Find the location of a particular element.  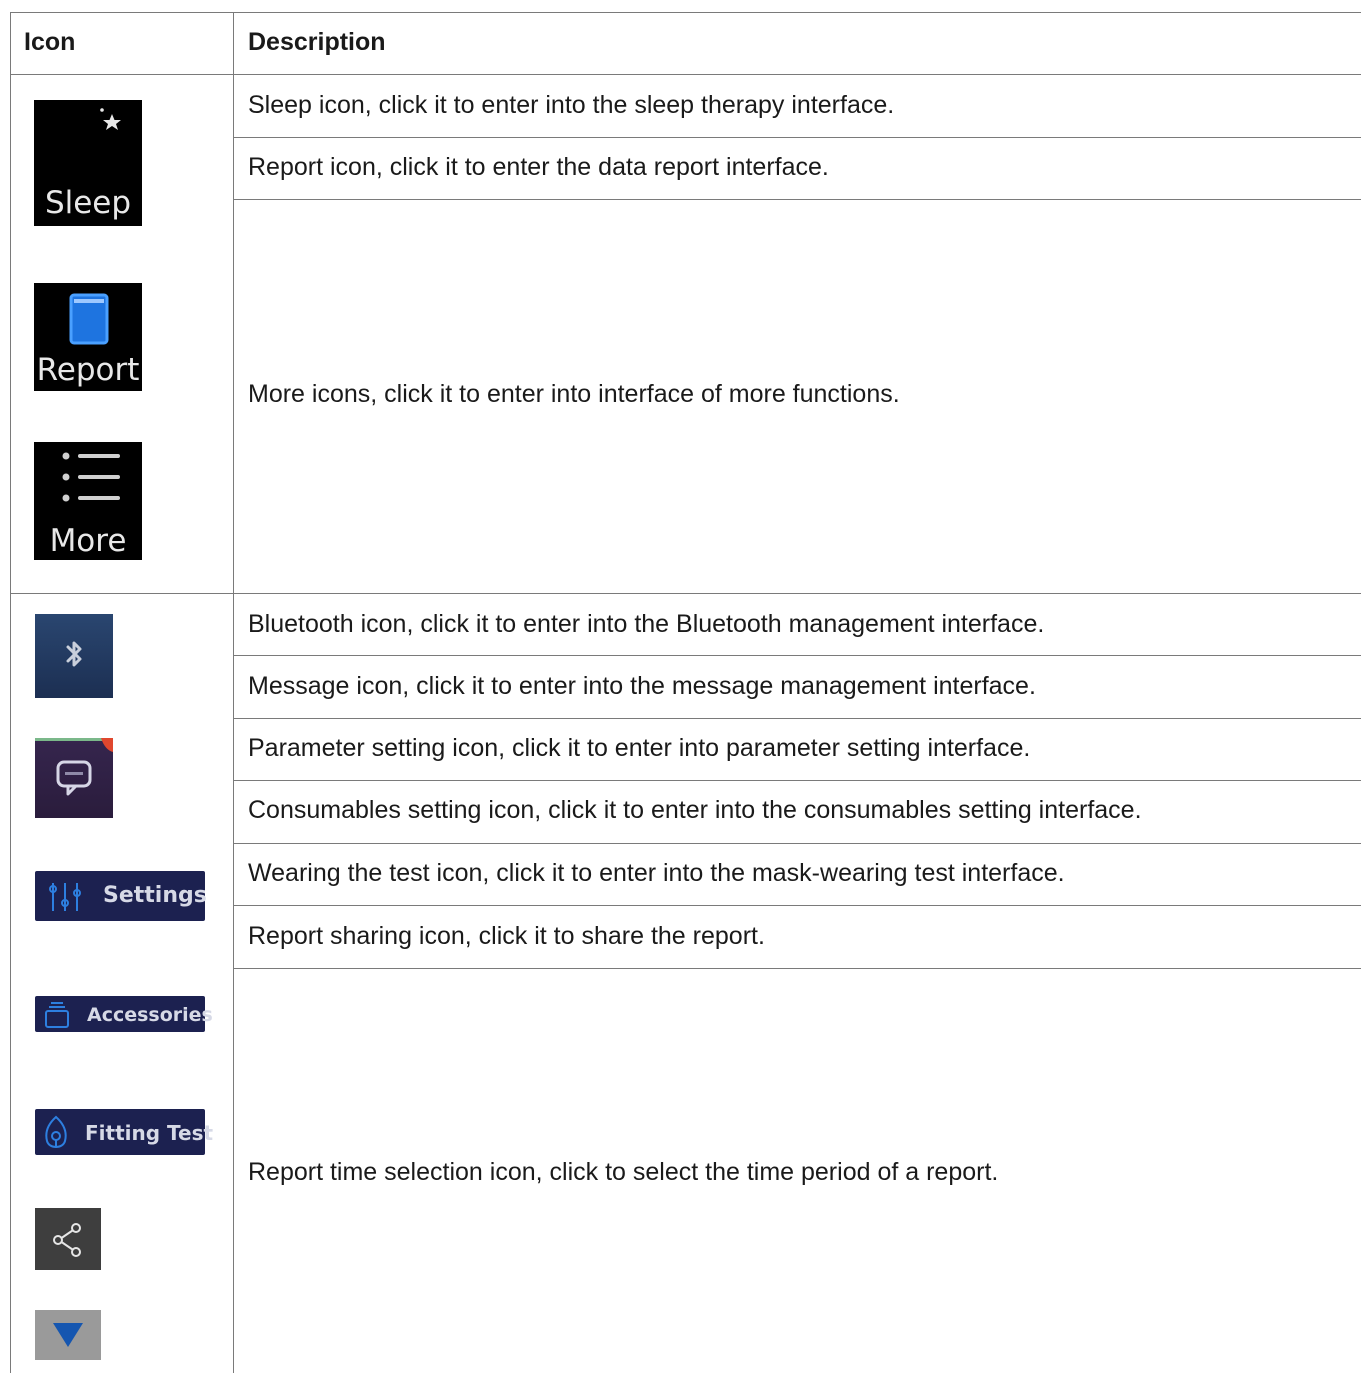

moon-stars-icon is located at coordinates (99, 137).